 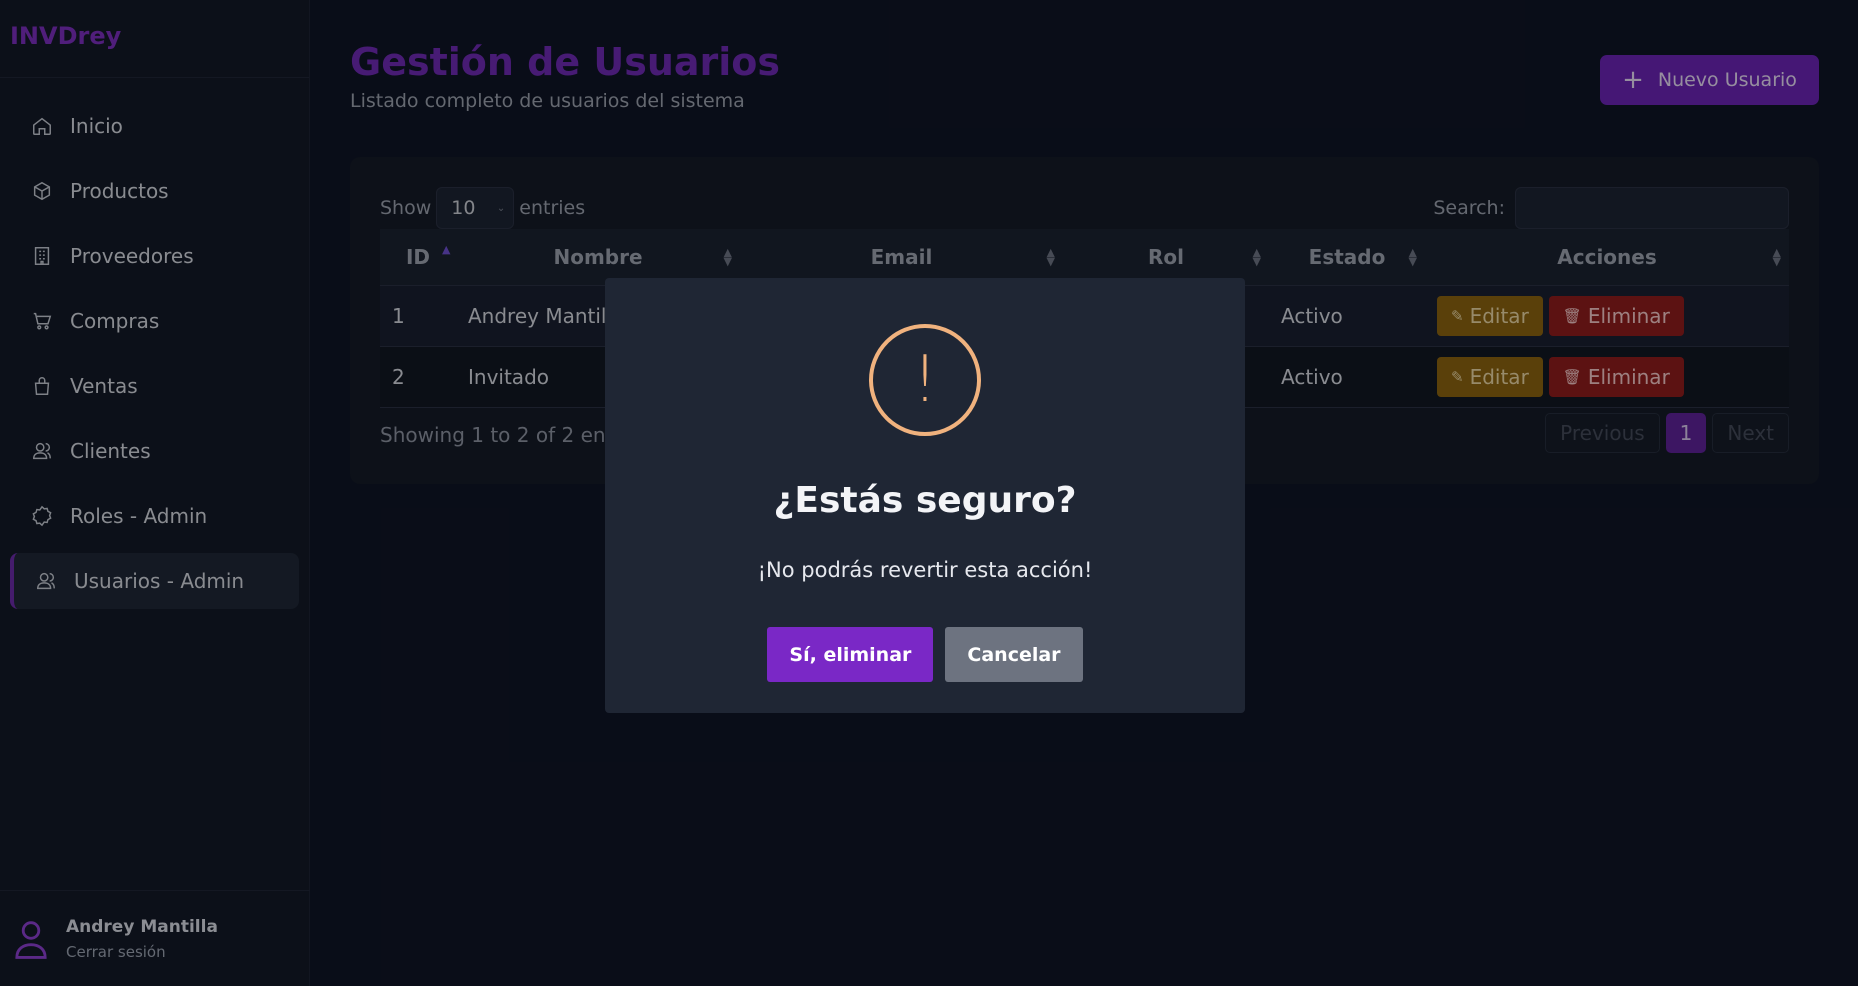 I want to click on dialog-title: ¿Estás seguro?, so click(x=925, y=500).